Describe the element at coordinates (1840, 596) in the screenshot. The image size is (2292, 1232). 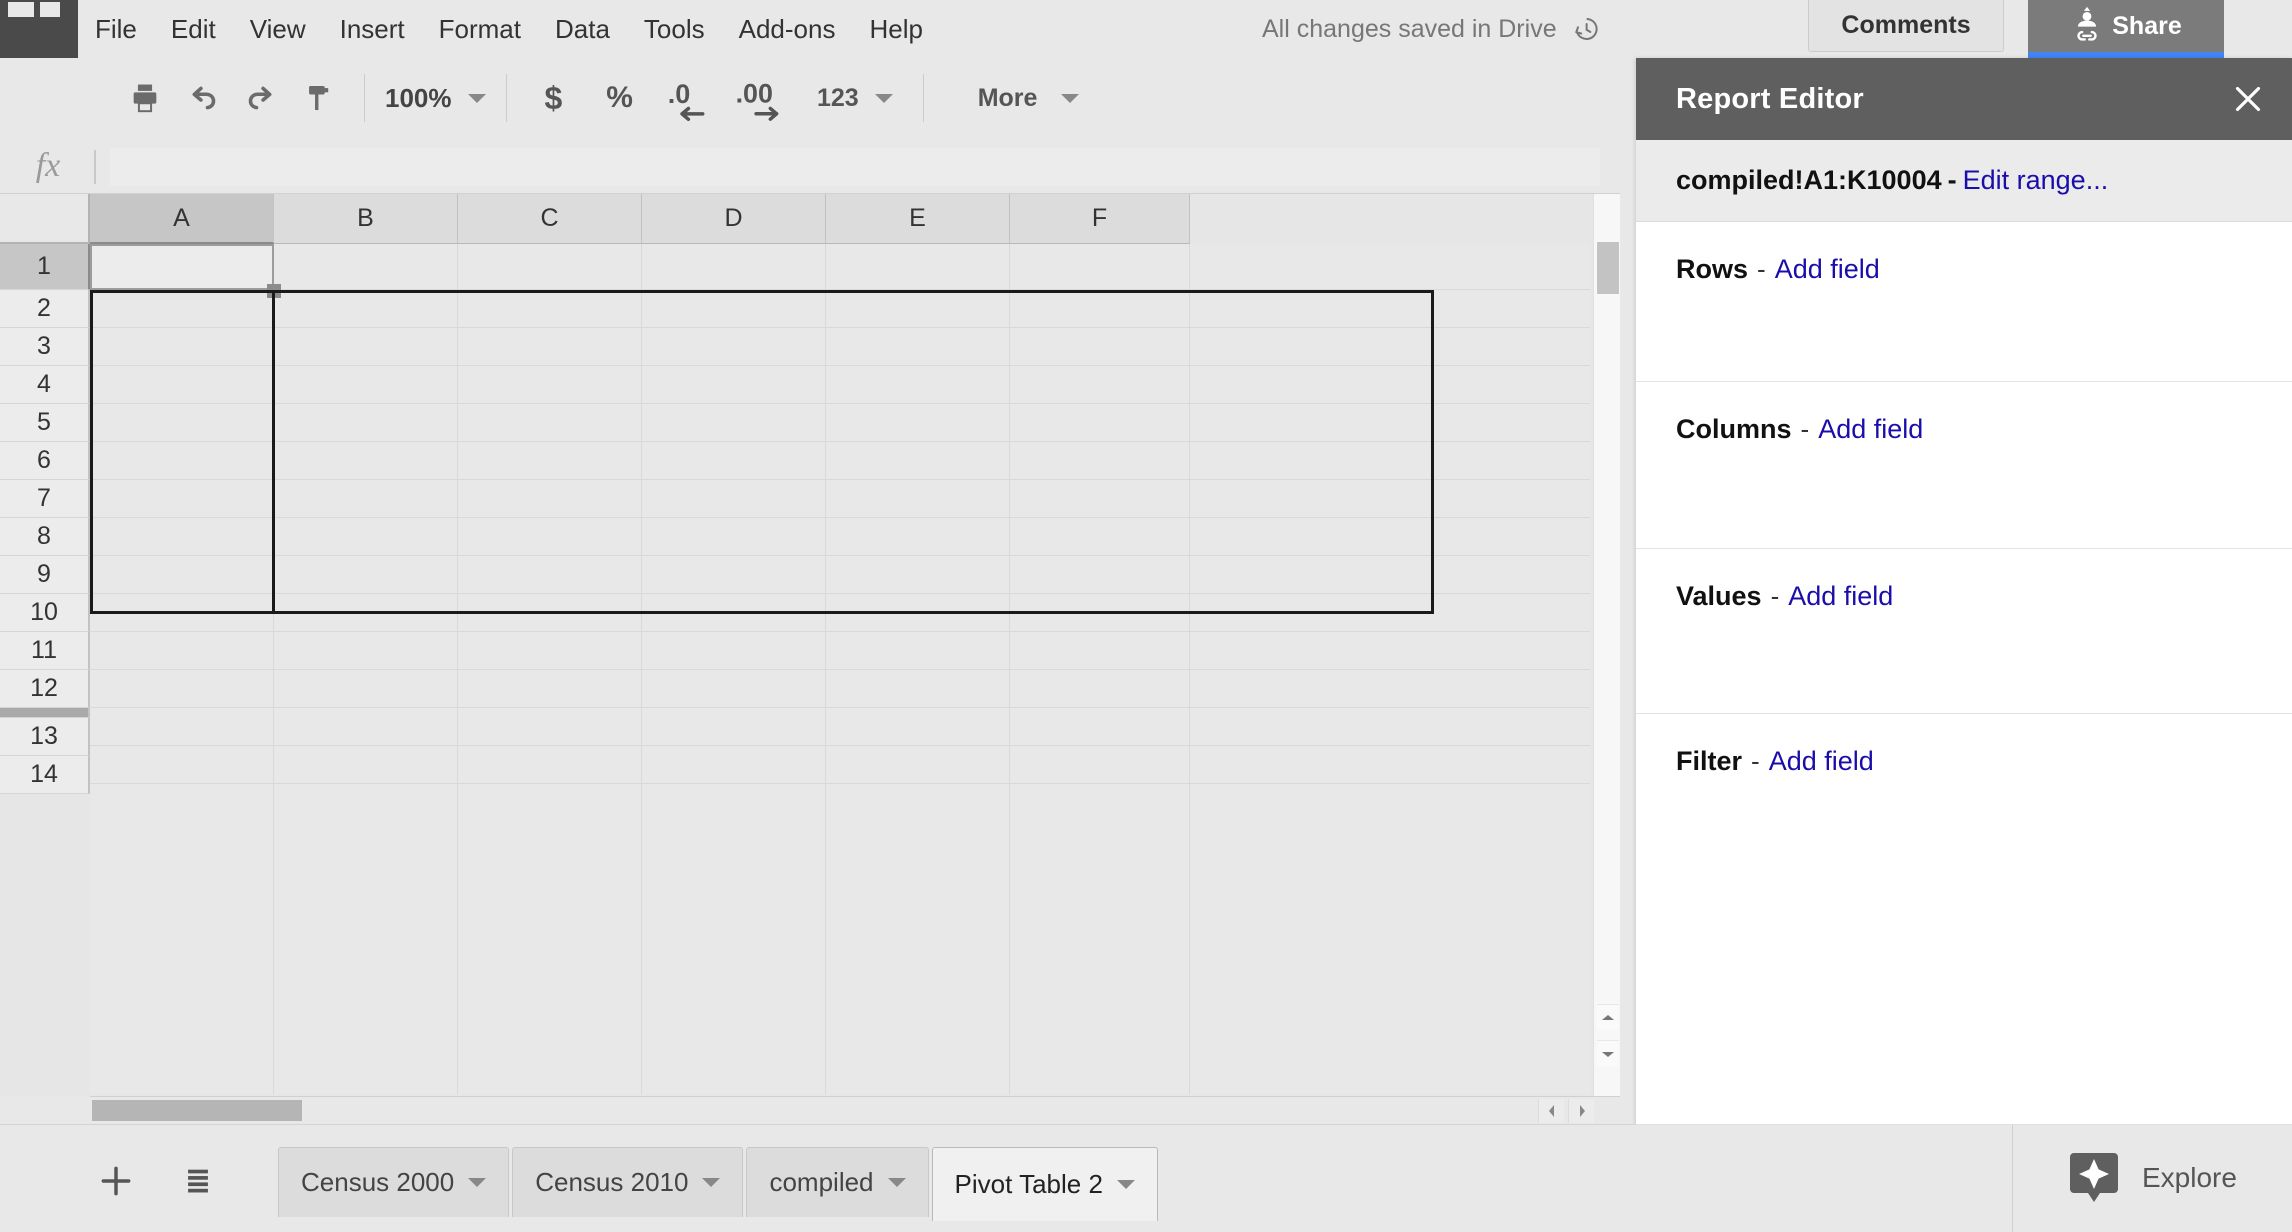
I see `values-add-field-link: Add field` at that location.